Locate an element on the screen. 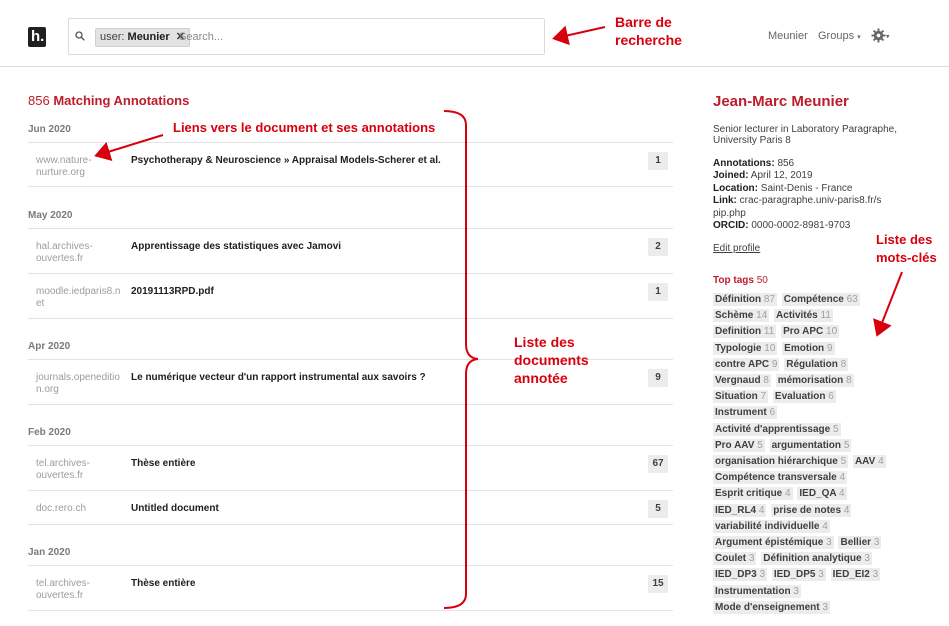  tag-label: Compétence transversale is located at coordinates (776, 478).